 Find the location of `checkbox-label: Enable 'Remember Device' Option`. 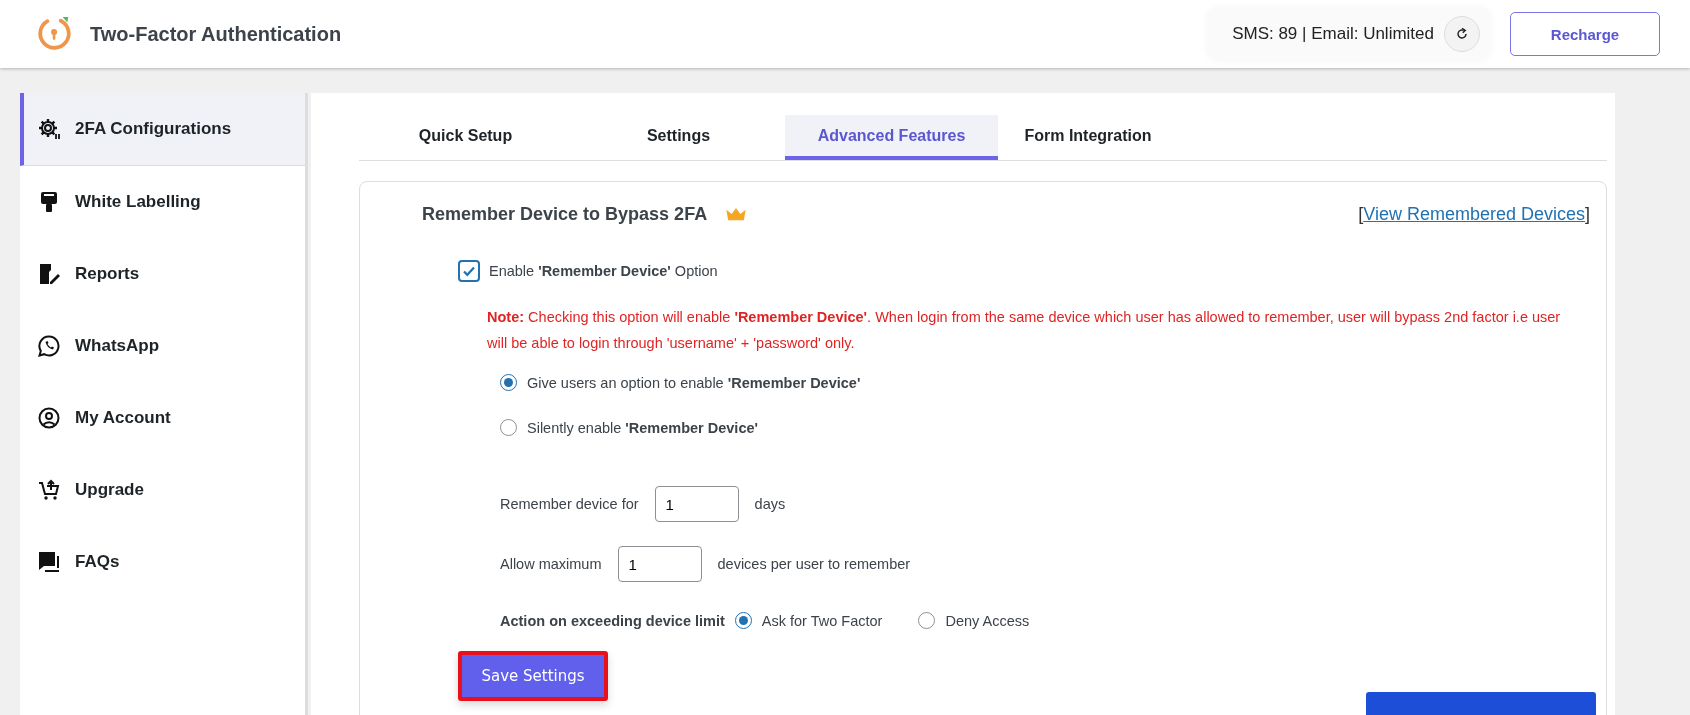

checkbox-label: Enable 'Remember Device' Option is located at coordinates (603, 271).